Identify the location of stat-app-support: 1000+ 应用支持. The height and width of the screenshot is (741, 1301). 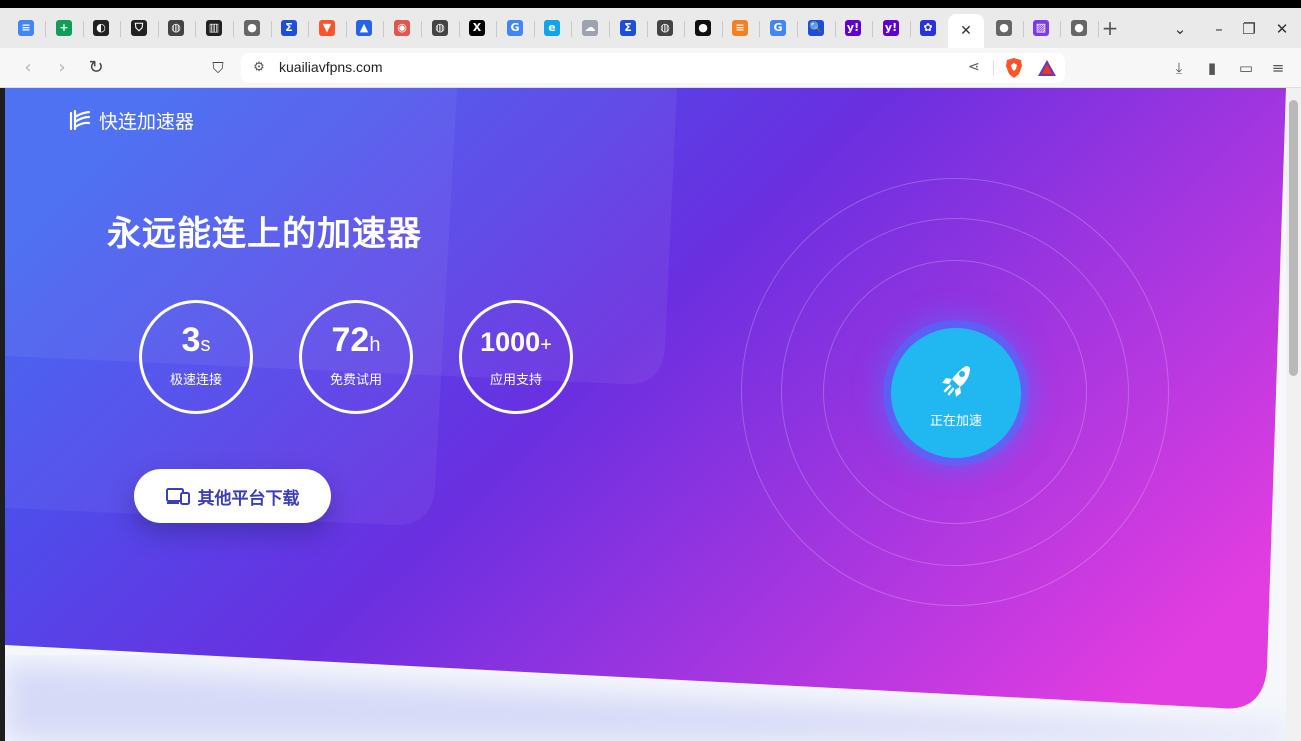
(516, 357).